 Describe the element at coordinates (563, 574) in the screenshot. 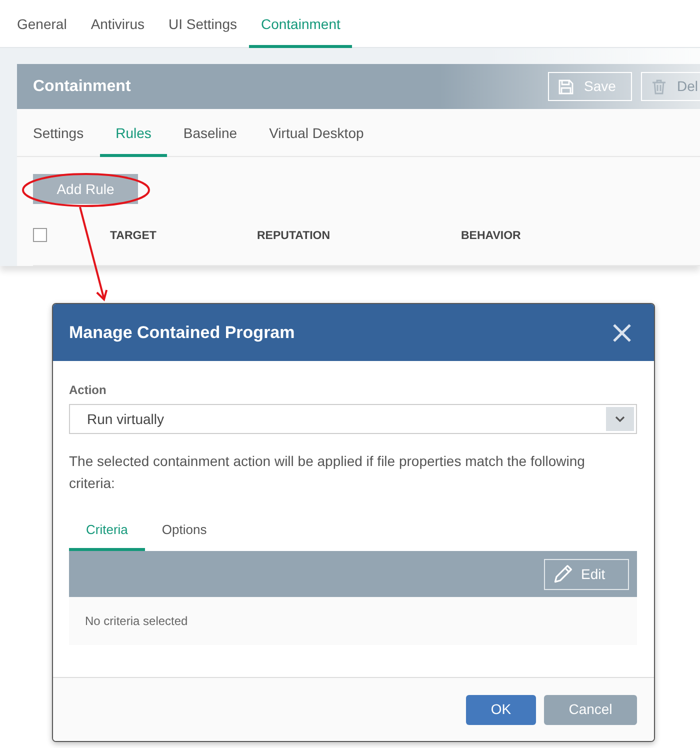

I see `pencil-icon` at that location.